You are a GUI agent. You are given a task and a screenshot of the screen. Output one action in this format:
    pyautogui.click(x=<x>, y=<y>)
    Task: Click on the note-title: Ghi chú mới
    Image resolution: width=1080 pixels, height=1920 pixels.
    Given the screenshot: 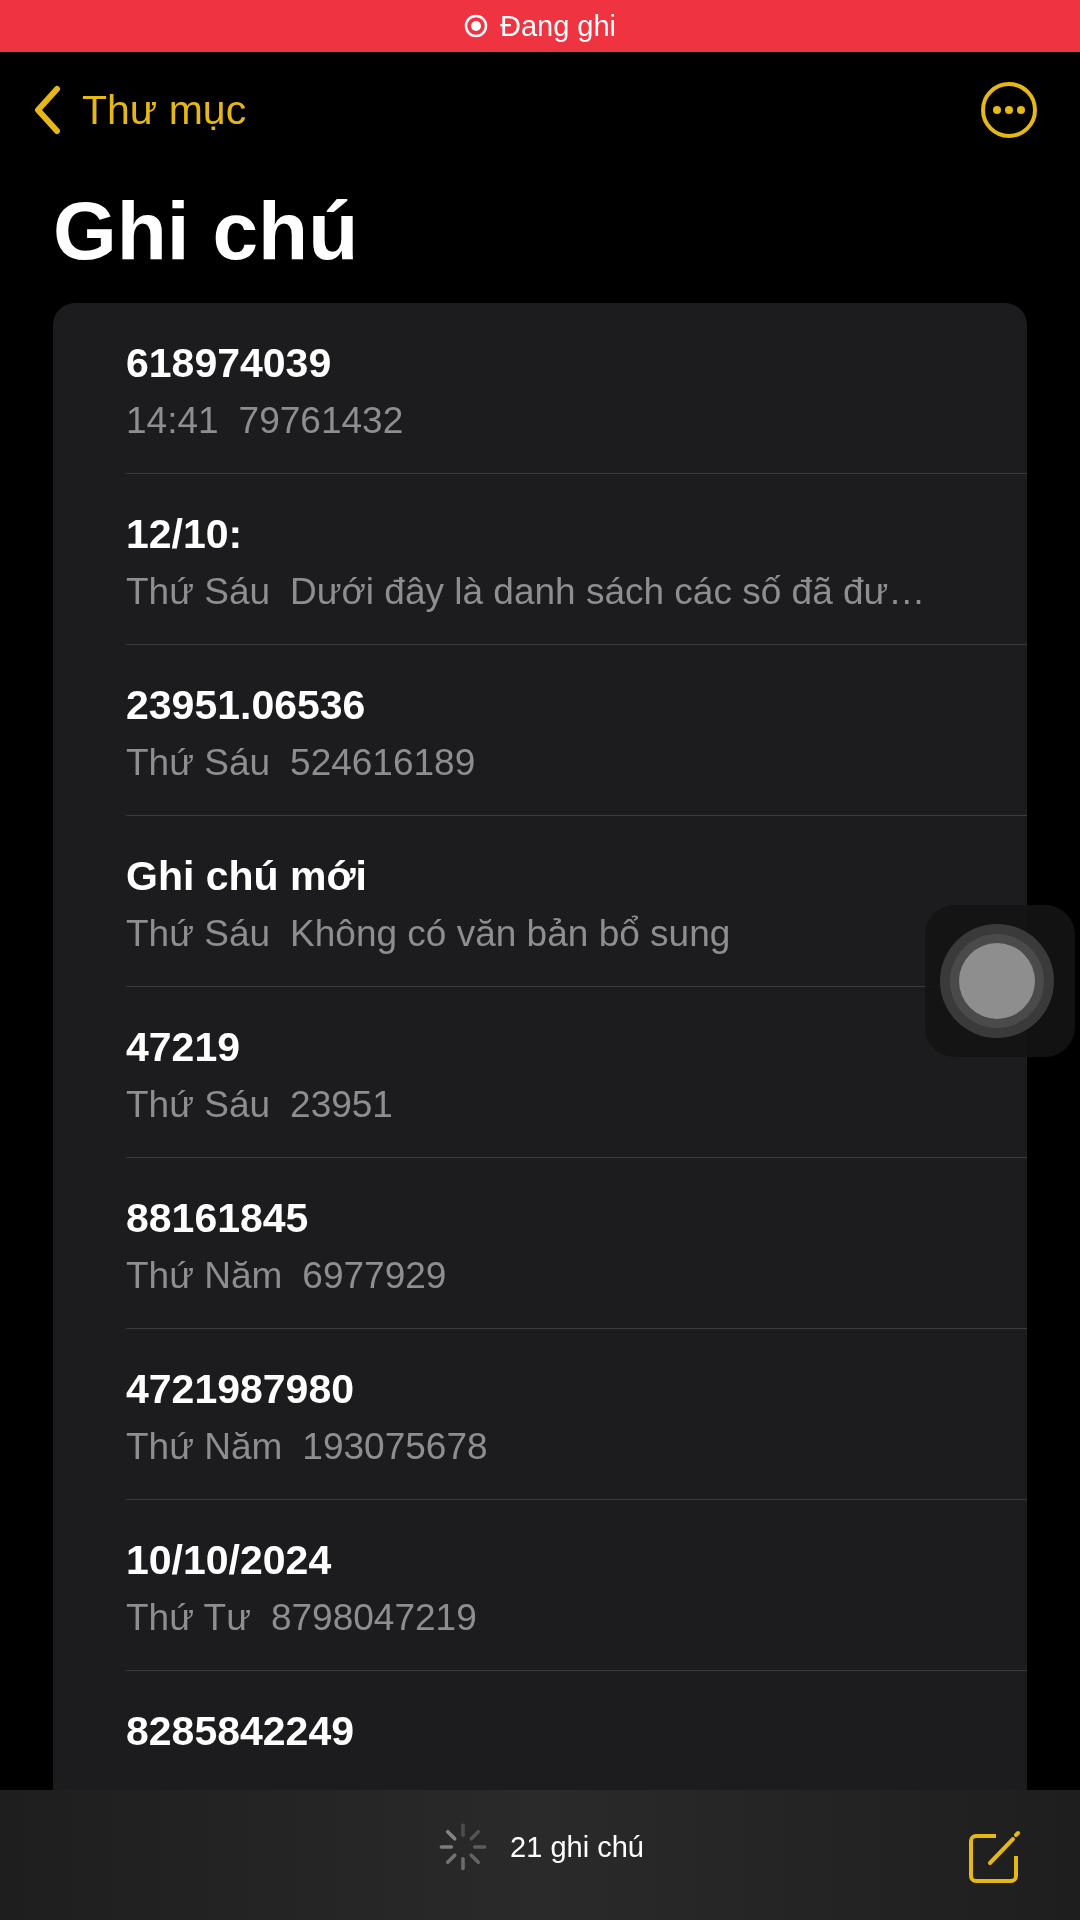 What is the action you would take?
    pyautogui.click(x=246, y=876)
    